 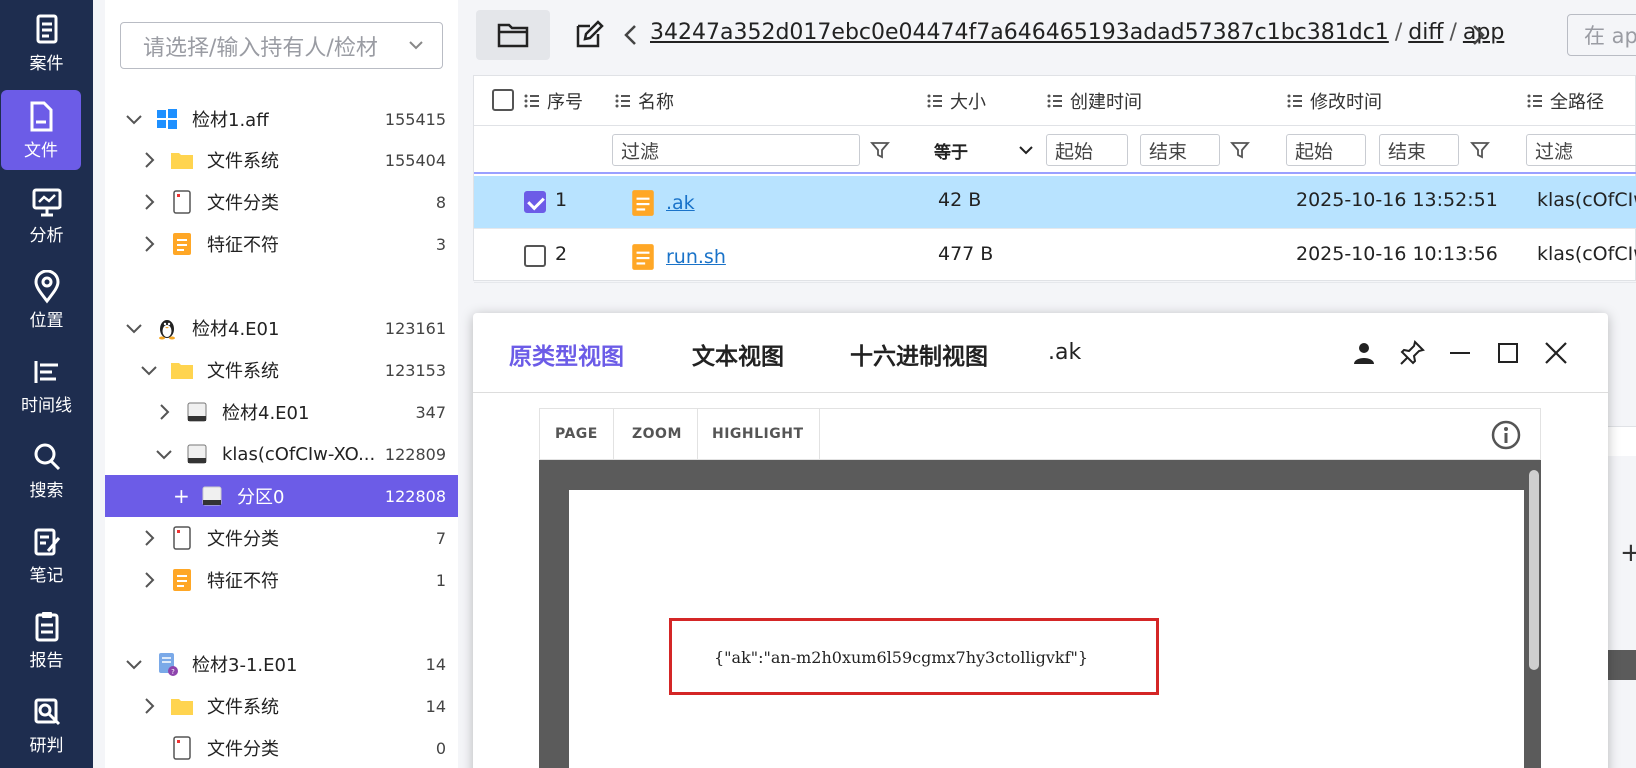 What do you see at coordinates (1094, 101) in the screenshot?
I see `column-created: 创建时间` at bounding box center [1094, 101].